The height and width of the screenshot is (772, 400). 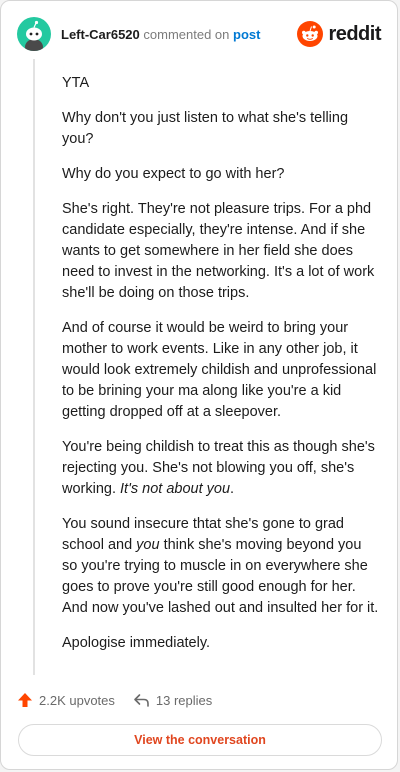 I want to click on comment-header: Left-Car6520 commented on post reddit, so click(x=199, y=34).